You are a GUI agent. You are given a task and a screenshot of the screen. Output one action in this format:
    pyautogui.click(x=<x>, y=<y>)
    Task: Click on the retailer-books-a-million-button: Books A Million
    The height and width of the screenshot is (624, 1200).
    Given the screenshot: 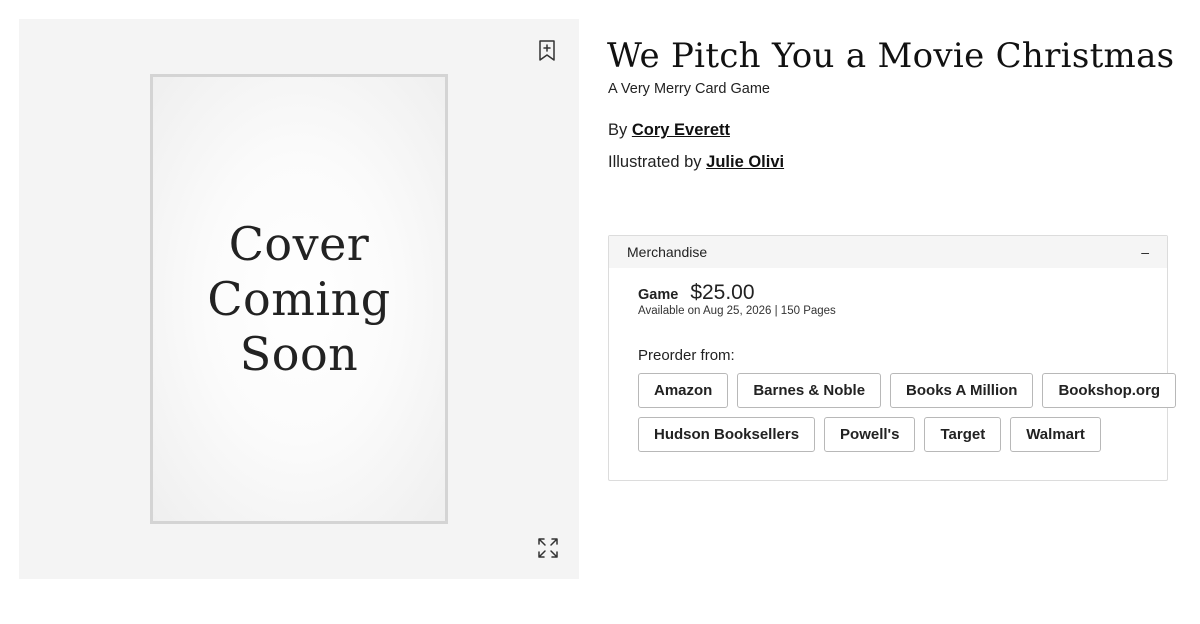 What is the action you would take?
    pyautogui.click(x=962, y=390)
    